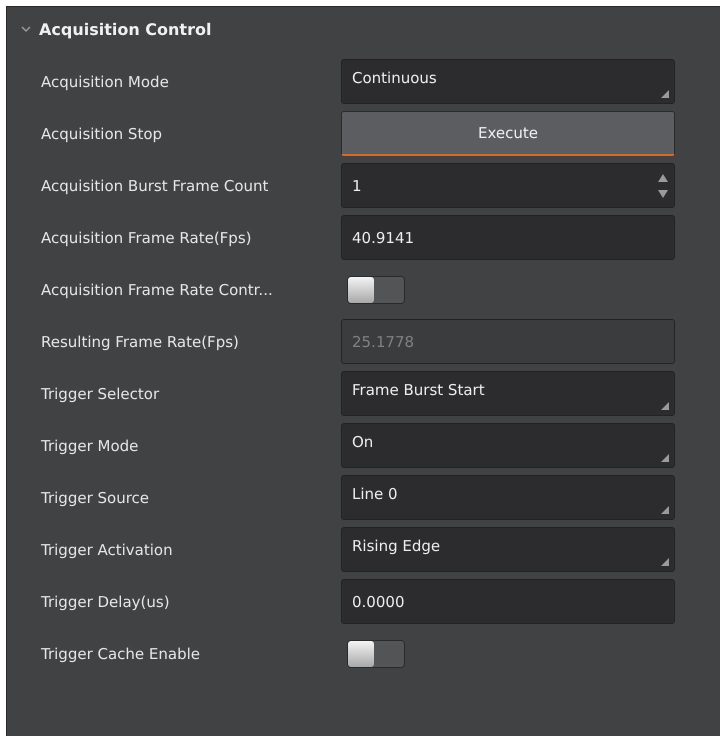 The image size is (720, 736). Describe the element at coordinates (508, 81) in the screenshot. I see `dropdown: Continuous` at that location.